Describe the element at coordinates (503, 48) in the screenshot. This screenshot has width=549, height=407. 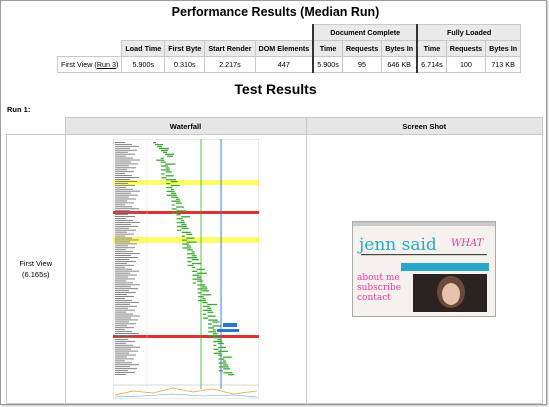
I see `col-full-bytes: Bytes In` at that location.